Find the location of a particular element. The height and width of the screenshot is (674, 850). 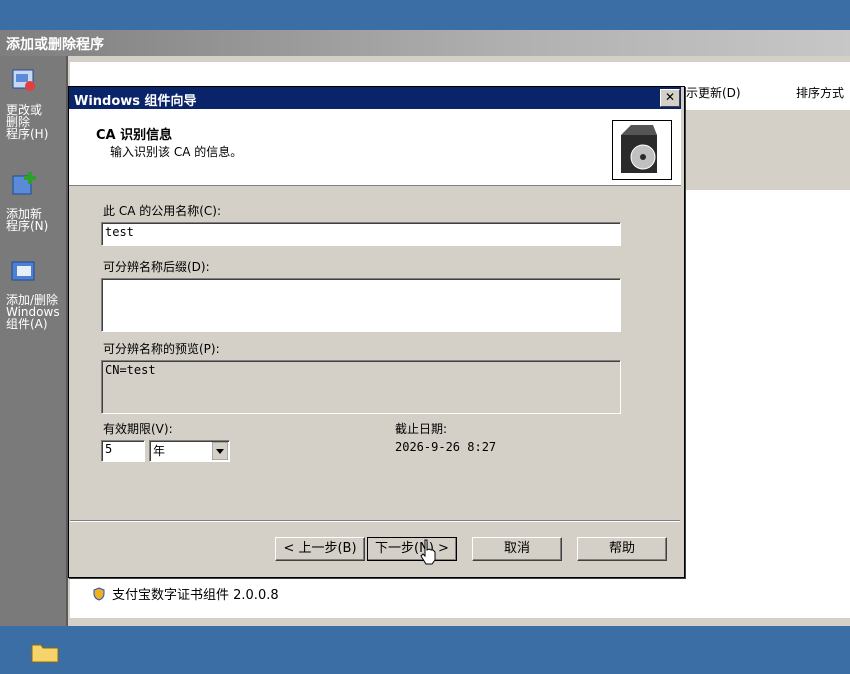

page-subtitle: 输入识别该 CA 的信息。 is located at coordinates (176, 152).